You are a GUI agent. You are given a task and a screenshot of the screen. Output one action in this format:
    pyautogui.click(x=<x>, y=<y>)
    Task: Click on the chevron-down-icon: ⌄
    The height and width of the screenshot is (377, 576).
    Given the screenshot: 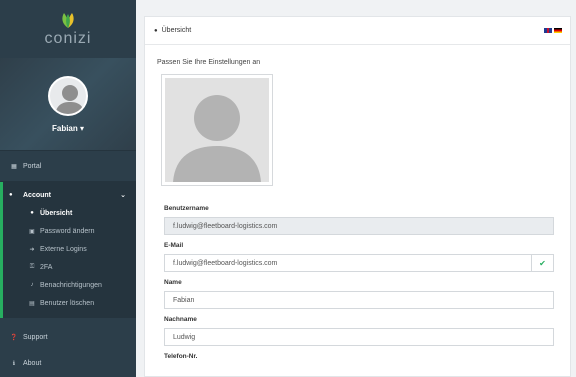 What is the action you would take?
    pyautogui.click(x=123, y=195)
    